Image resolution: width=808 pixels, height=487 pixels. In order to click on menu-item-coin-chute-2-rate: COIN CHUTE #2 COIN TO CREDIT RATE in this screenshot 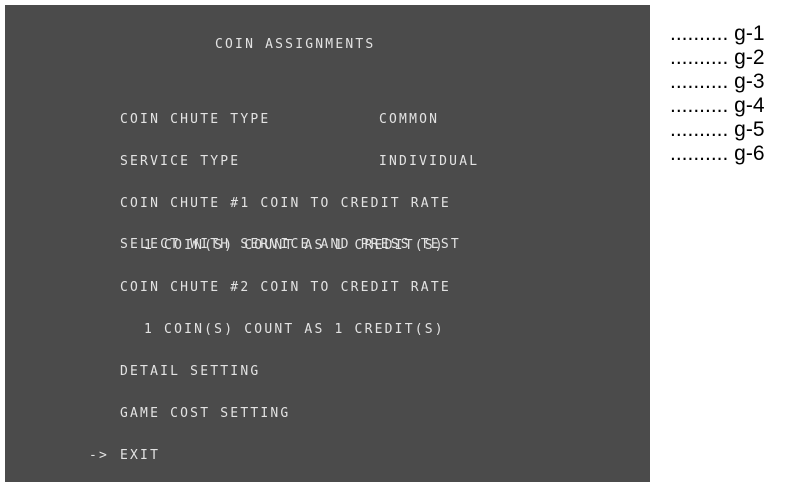, I will do `click(270, 288)`.